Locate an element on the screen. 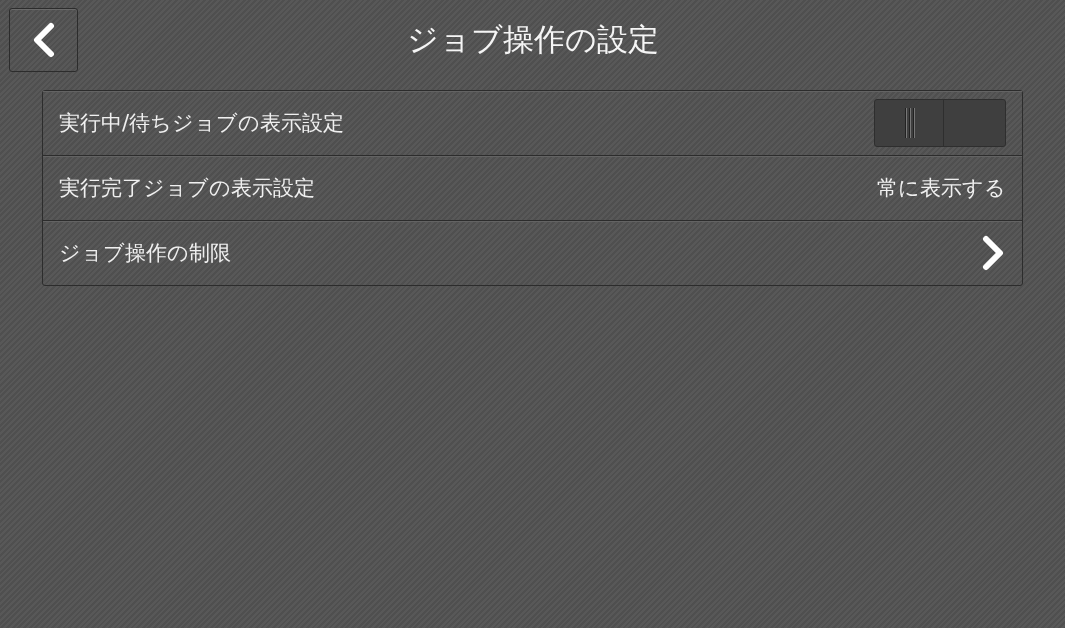 The image size is (1065, 628). setting-value: 常に表示する is located at coordinates (941, 188).